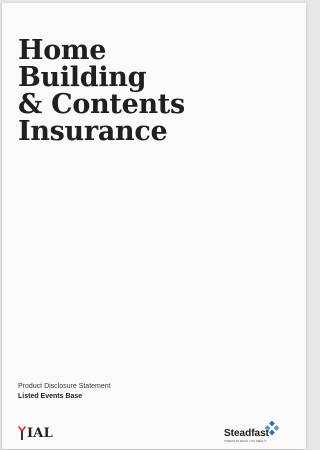 This screenshot has width=320, height=450. I want to click on document-type: Product Disclosure Statement, so click(64, 386).